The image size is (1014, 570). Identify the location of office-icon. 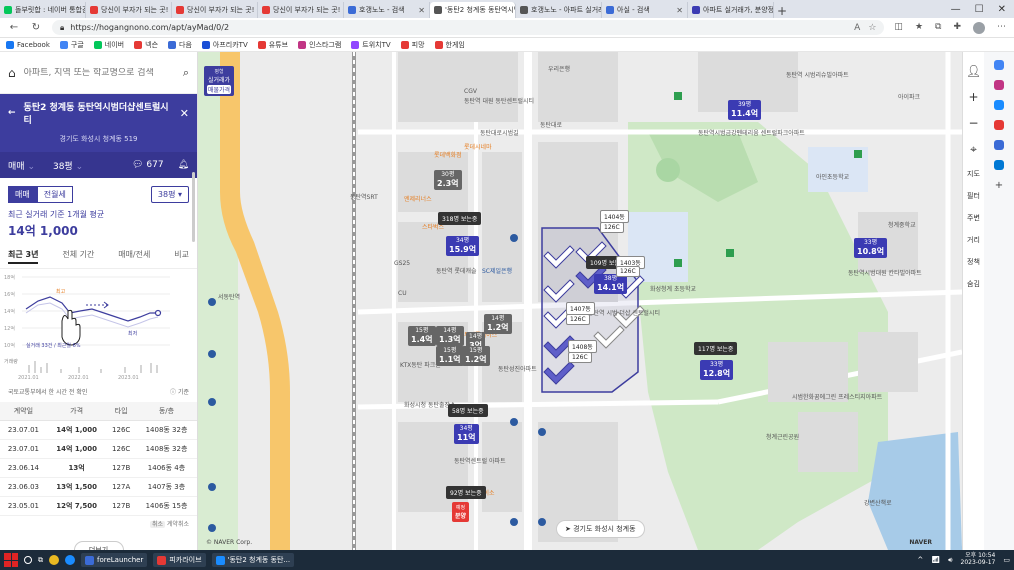
(999, 145).